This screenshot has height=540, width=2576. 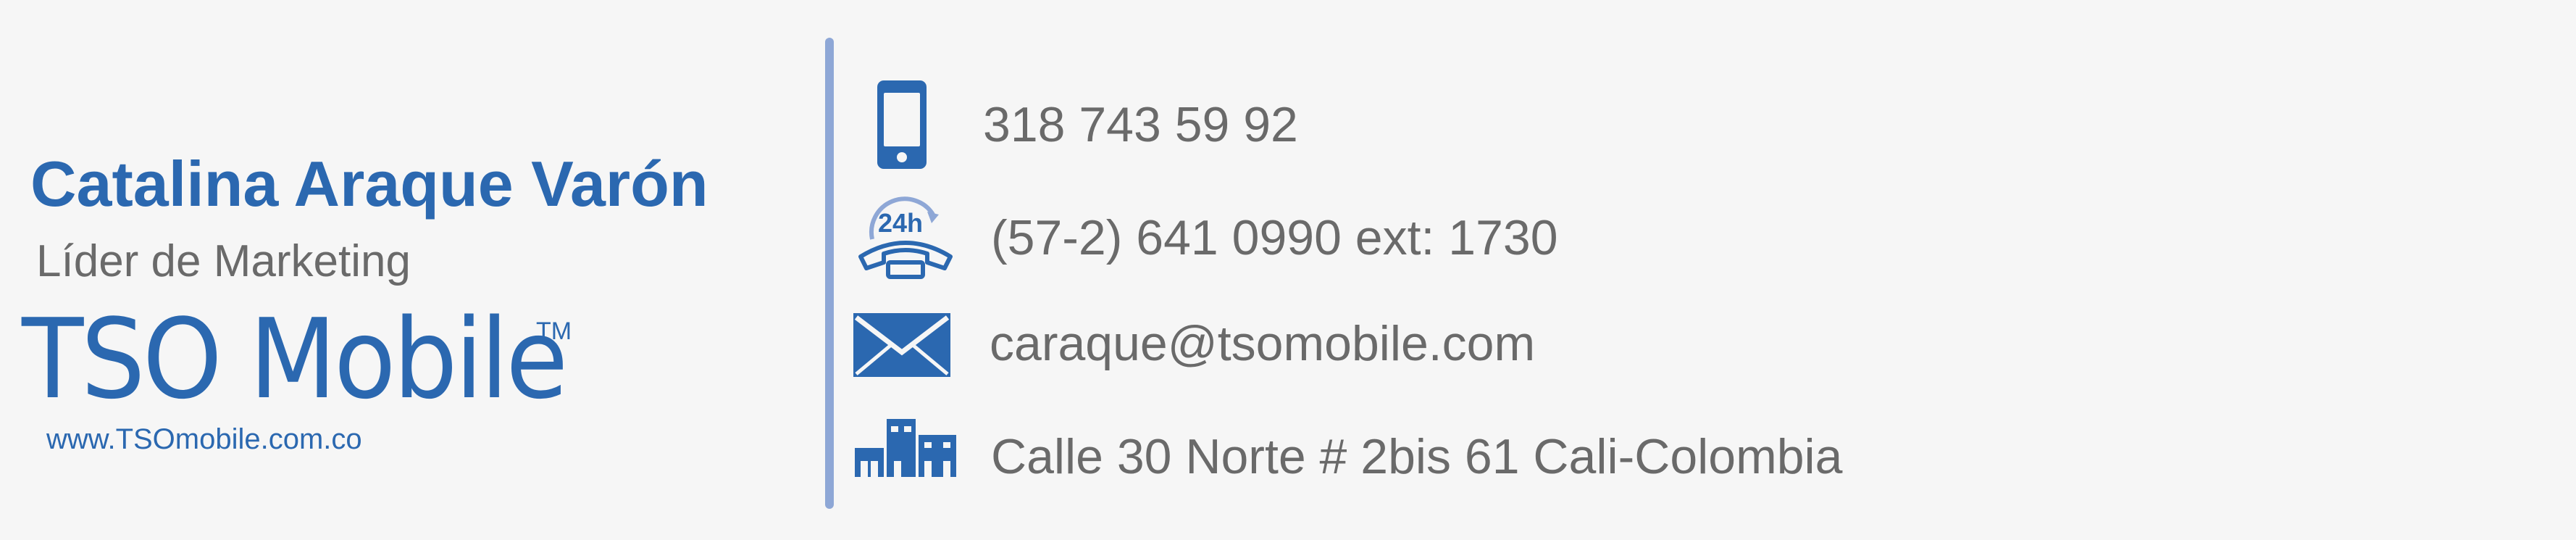 What do you see at coordinates (905, 448) in the screenshot?
I see `buildings-icon` at bounding box center [905, 448].